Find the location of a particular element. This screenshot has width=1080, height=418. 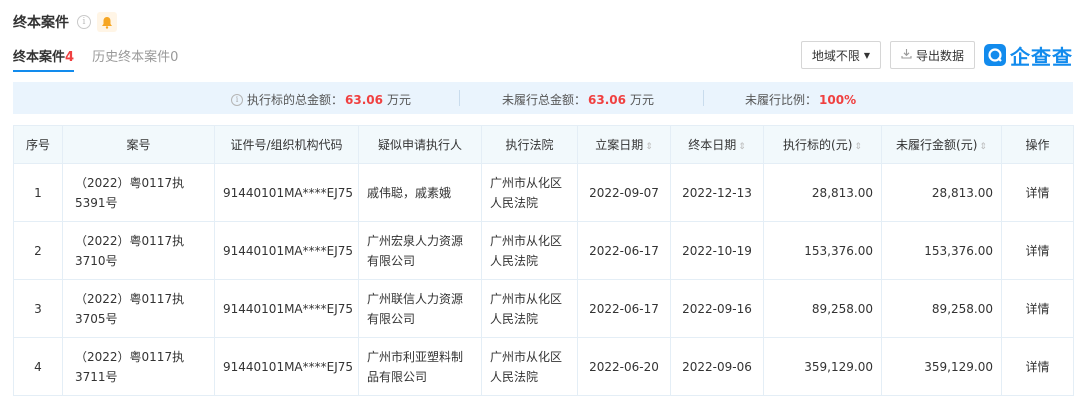

tab-label: 历史终本案件 is located at coordinates (131, 57).